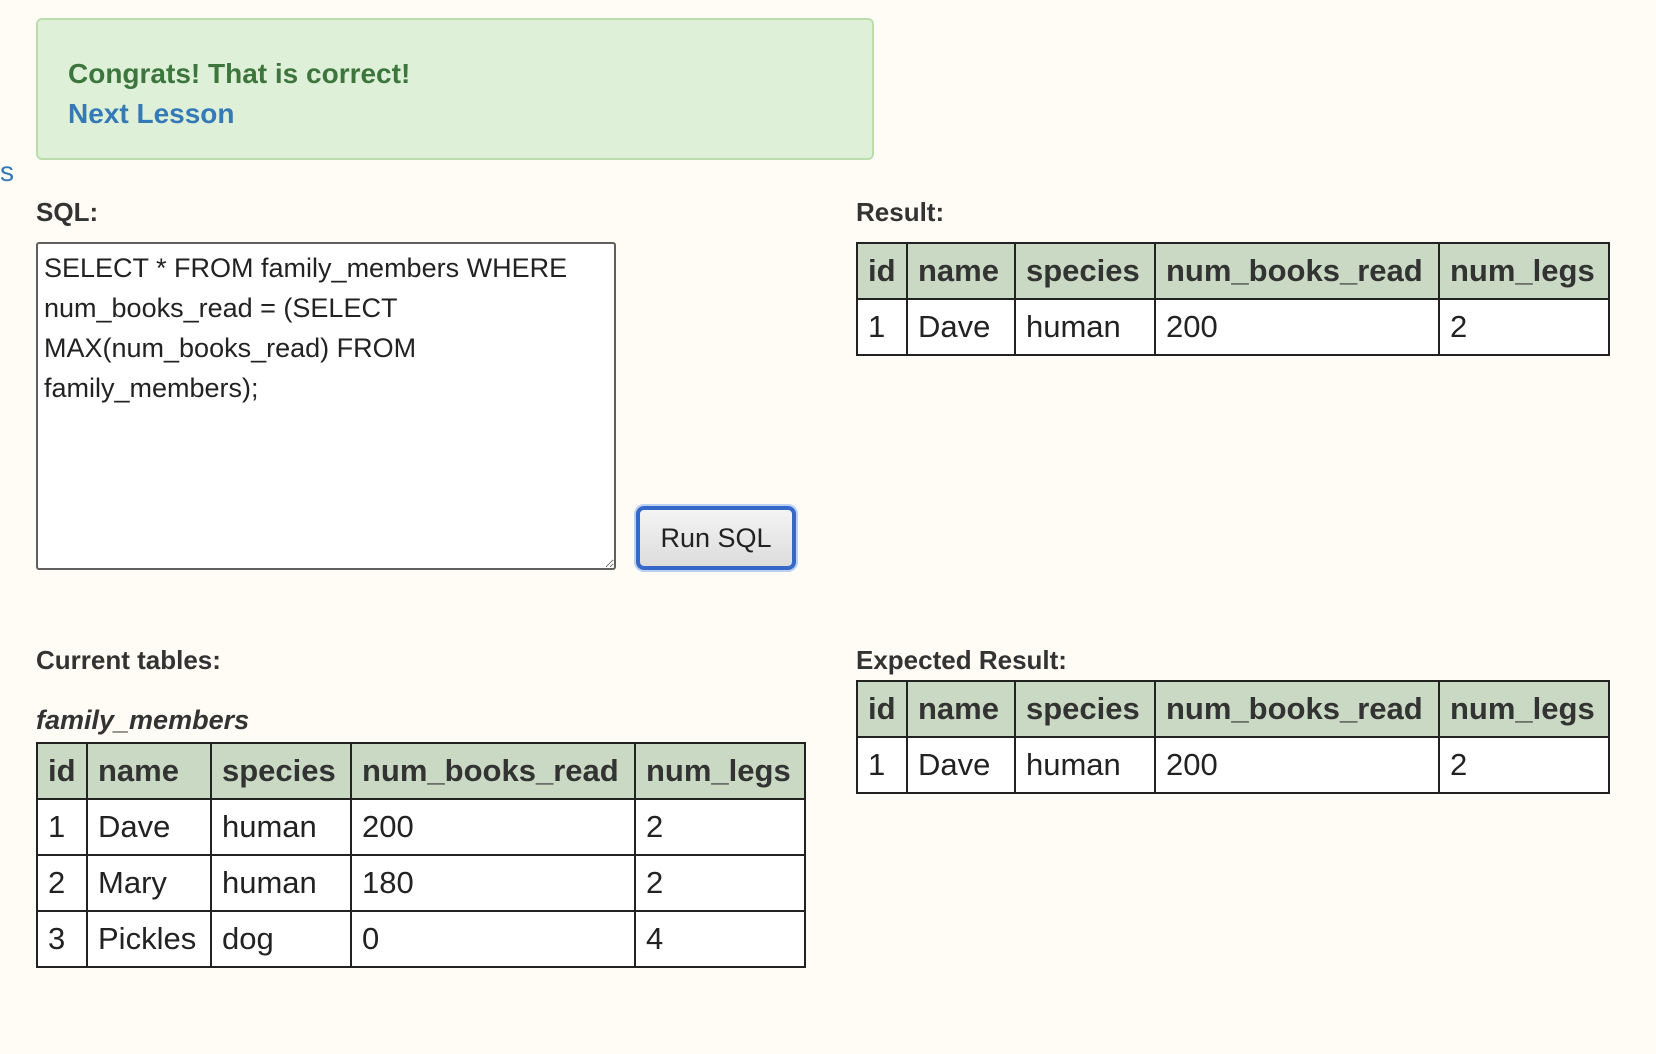 The height and width of the screenshot is (1054, 1656). I want to click on success-alert: Congrats! That is correct! Next Lesson, so click(455, 89).